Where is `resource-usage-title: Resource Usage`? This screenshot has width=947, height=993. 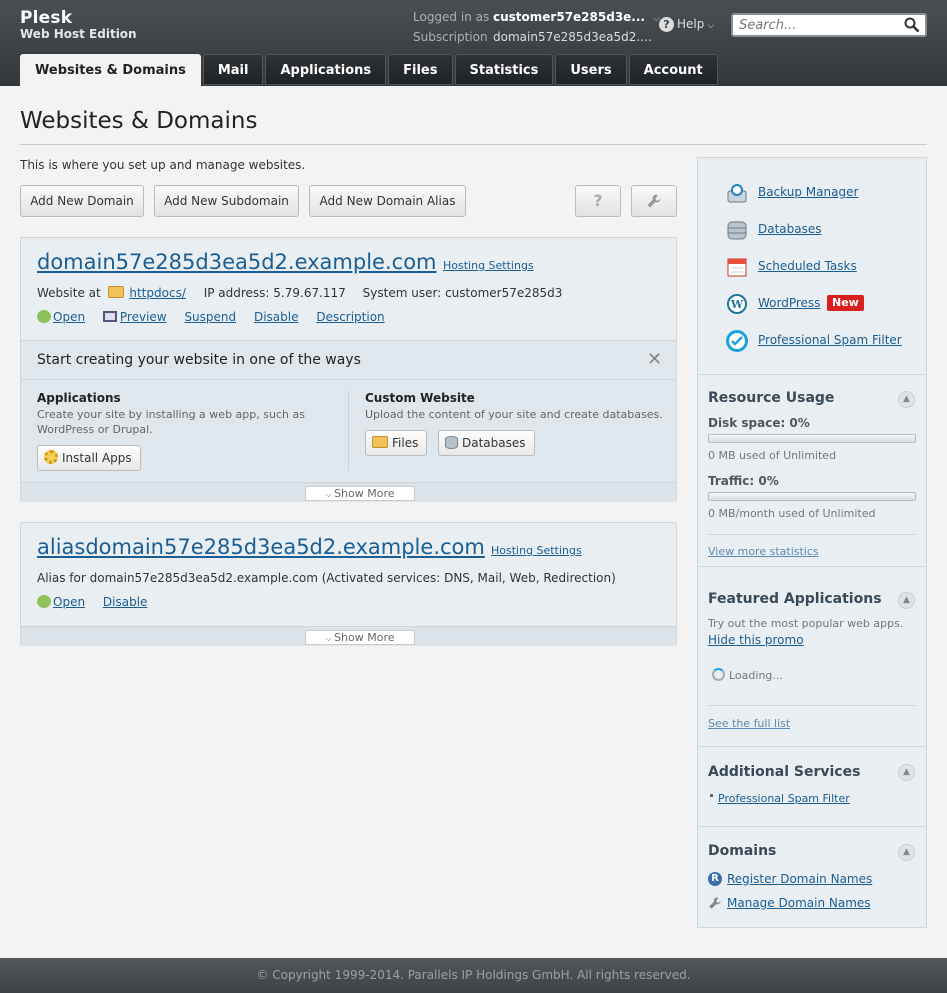
resource-usage-title: Resource Usage is located at coordinates (771, 398).